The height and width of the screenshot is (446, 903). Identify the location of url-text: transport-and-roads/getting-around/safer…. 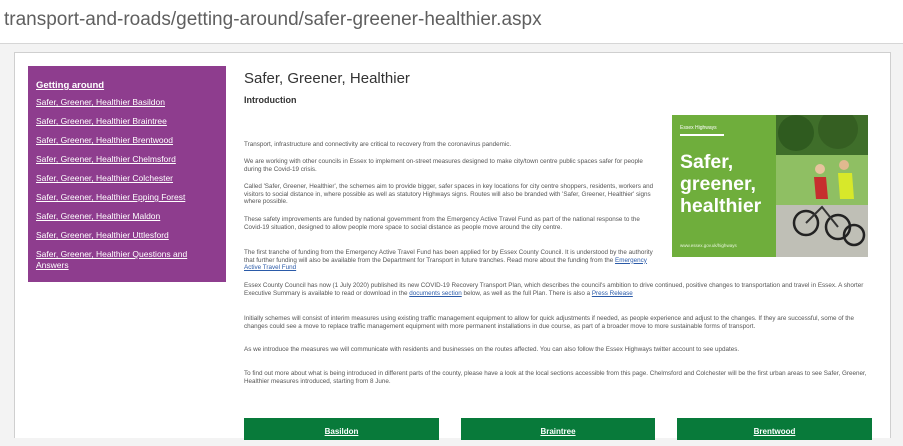
(273, 20).